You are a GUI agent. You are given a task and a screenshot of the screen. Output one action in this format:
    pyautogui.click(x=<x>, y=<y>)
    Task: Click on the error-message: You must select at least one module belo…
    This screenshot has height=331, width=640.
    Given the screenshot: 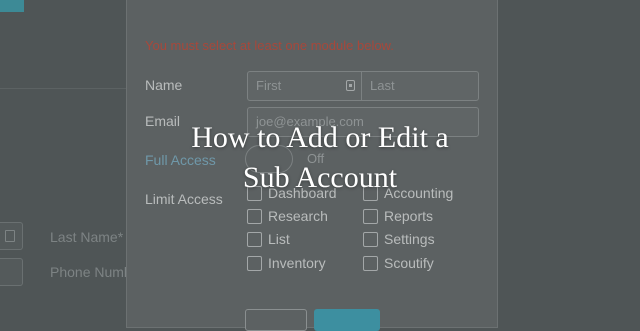 What is the action you would take?
    pyautogui.click(x=269, y=45)
    